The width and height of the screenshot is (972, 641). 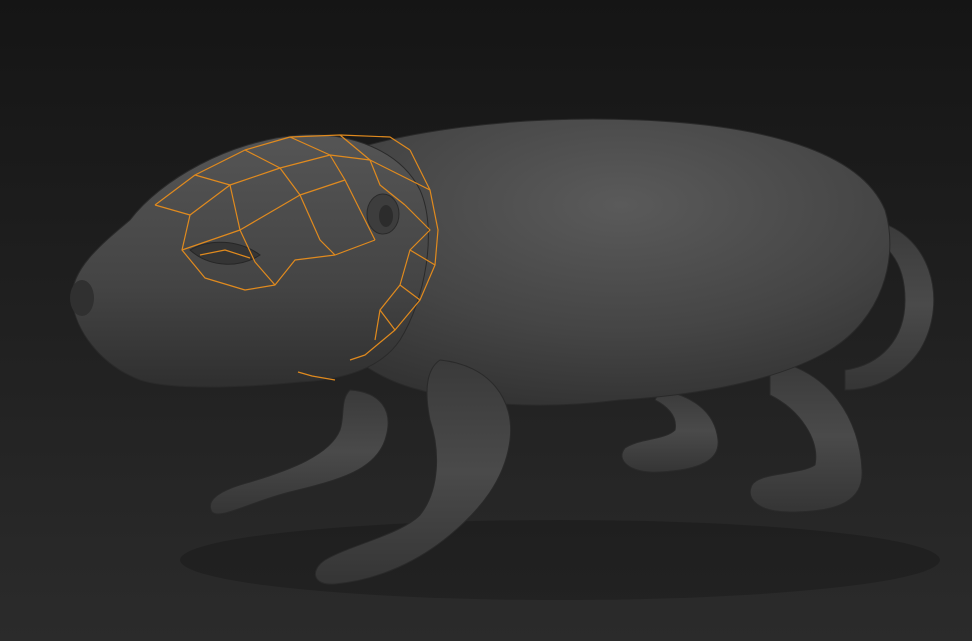 What do you see at coordinates (82, 298) in the screenshot?
I see `model-nose` at bounding box center [82, 298].